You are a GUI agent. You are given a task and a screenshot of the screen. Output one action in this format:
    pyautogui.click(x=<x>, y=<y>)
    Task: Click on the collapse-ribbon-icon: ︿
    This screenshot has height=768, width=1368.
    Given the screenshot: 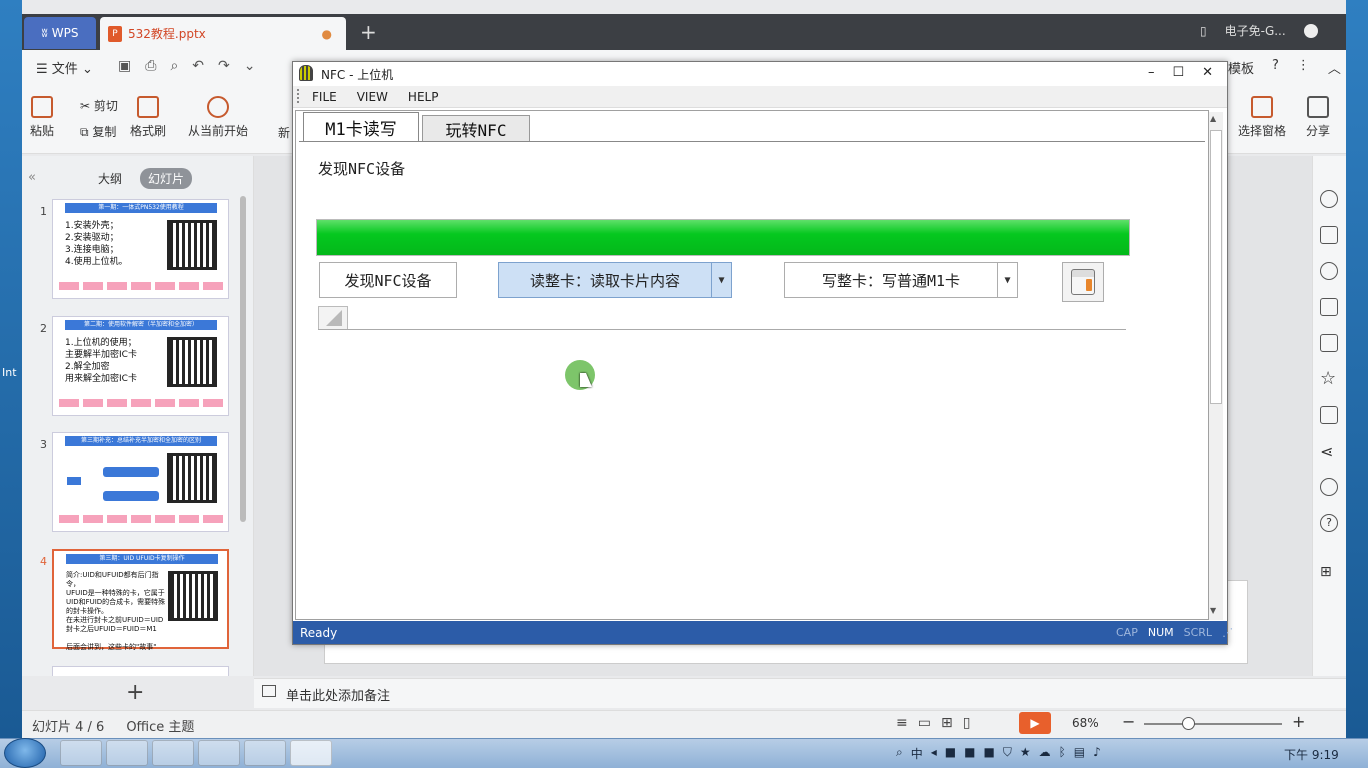 What is the action you would take?
    pyautogui.click(x=1334, y=67)
    